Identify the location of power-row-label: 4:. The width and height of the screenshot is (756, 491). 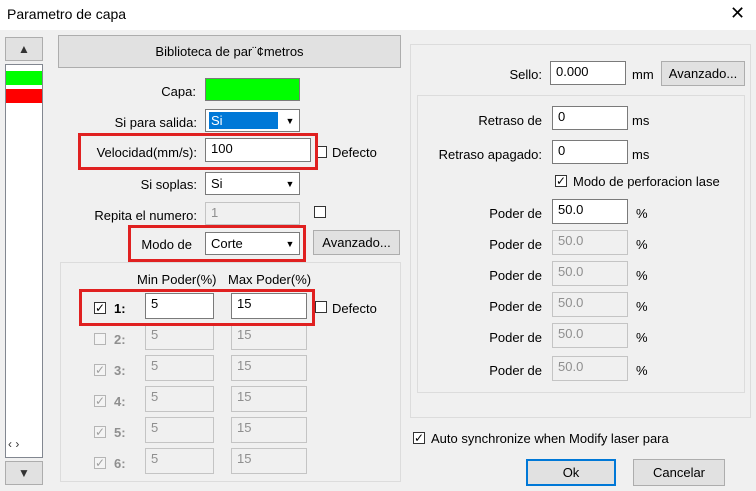
(120, 401).